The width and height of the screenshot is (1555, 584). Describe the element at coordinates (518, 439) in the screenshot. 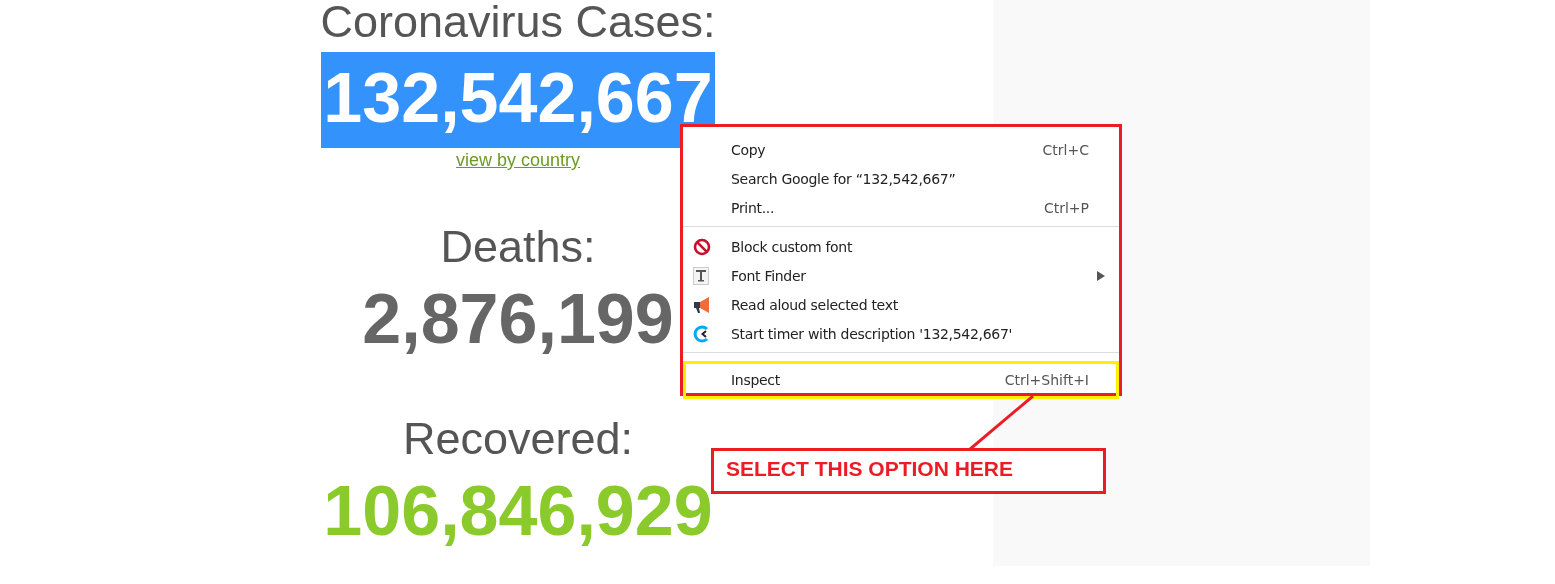

I see `stat-heading: Recovered:` at that location.